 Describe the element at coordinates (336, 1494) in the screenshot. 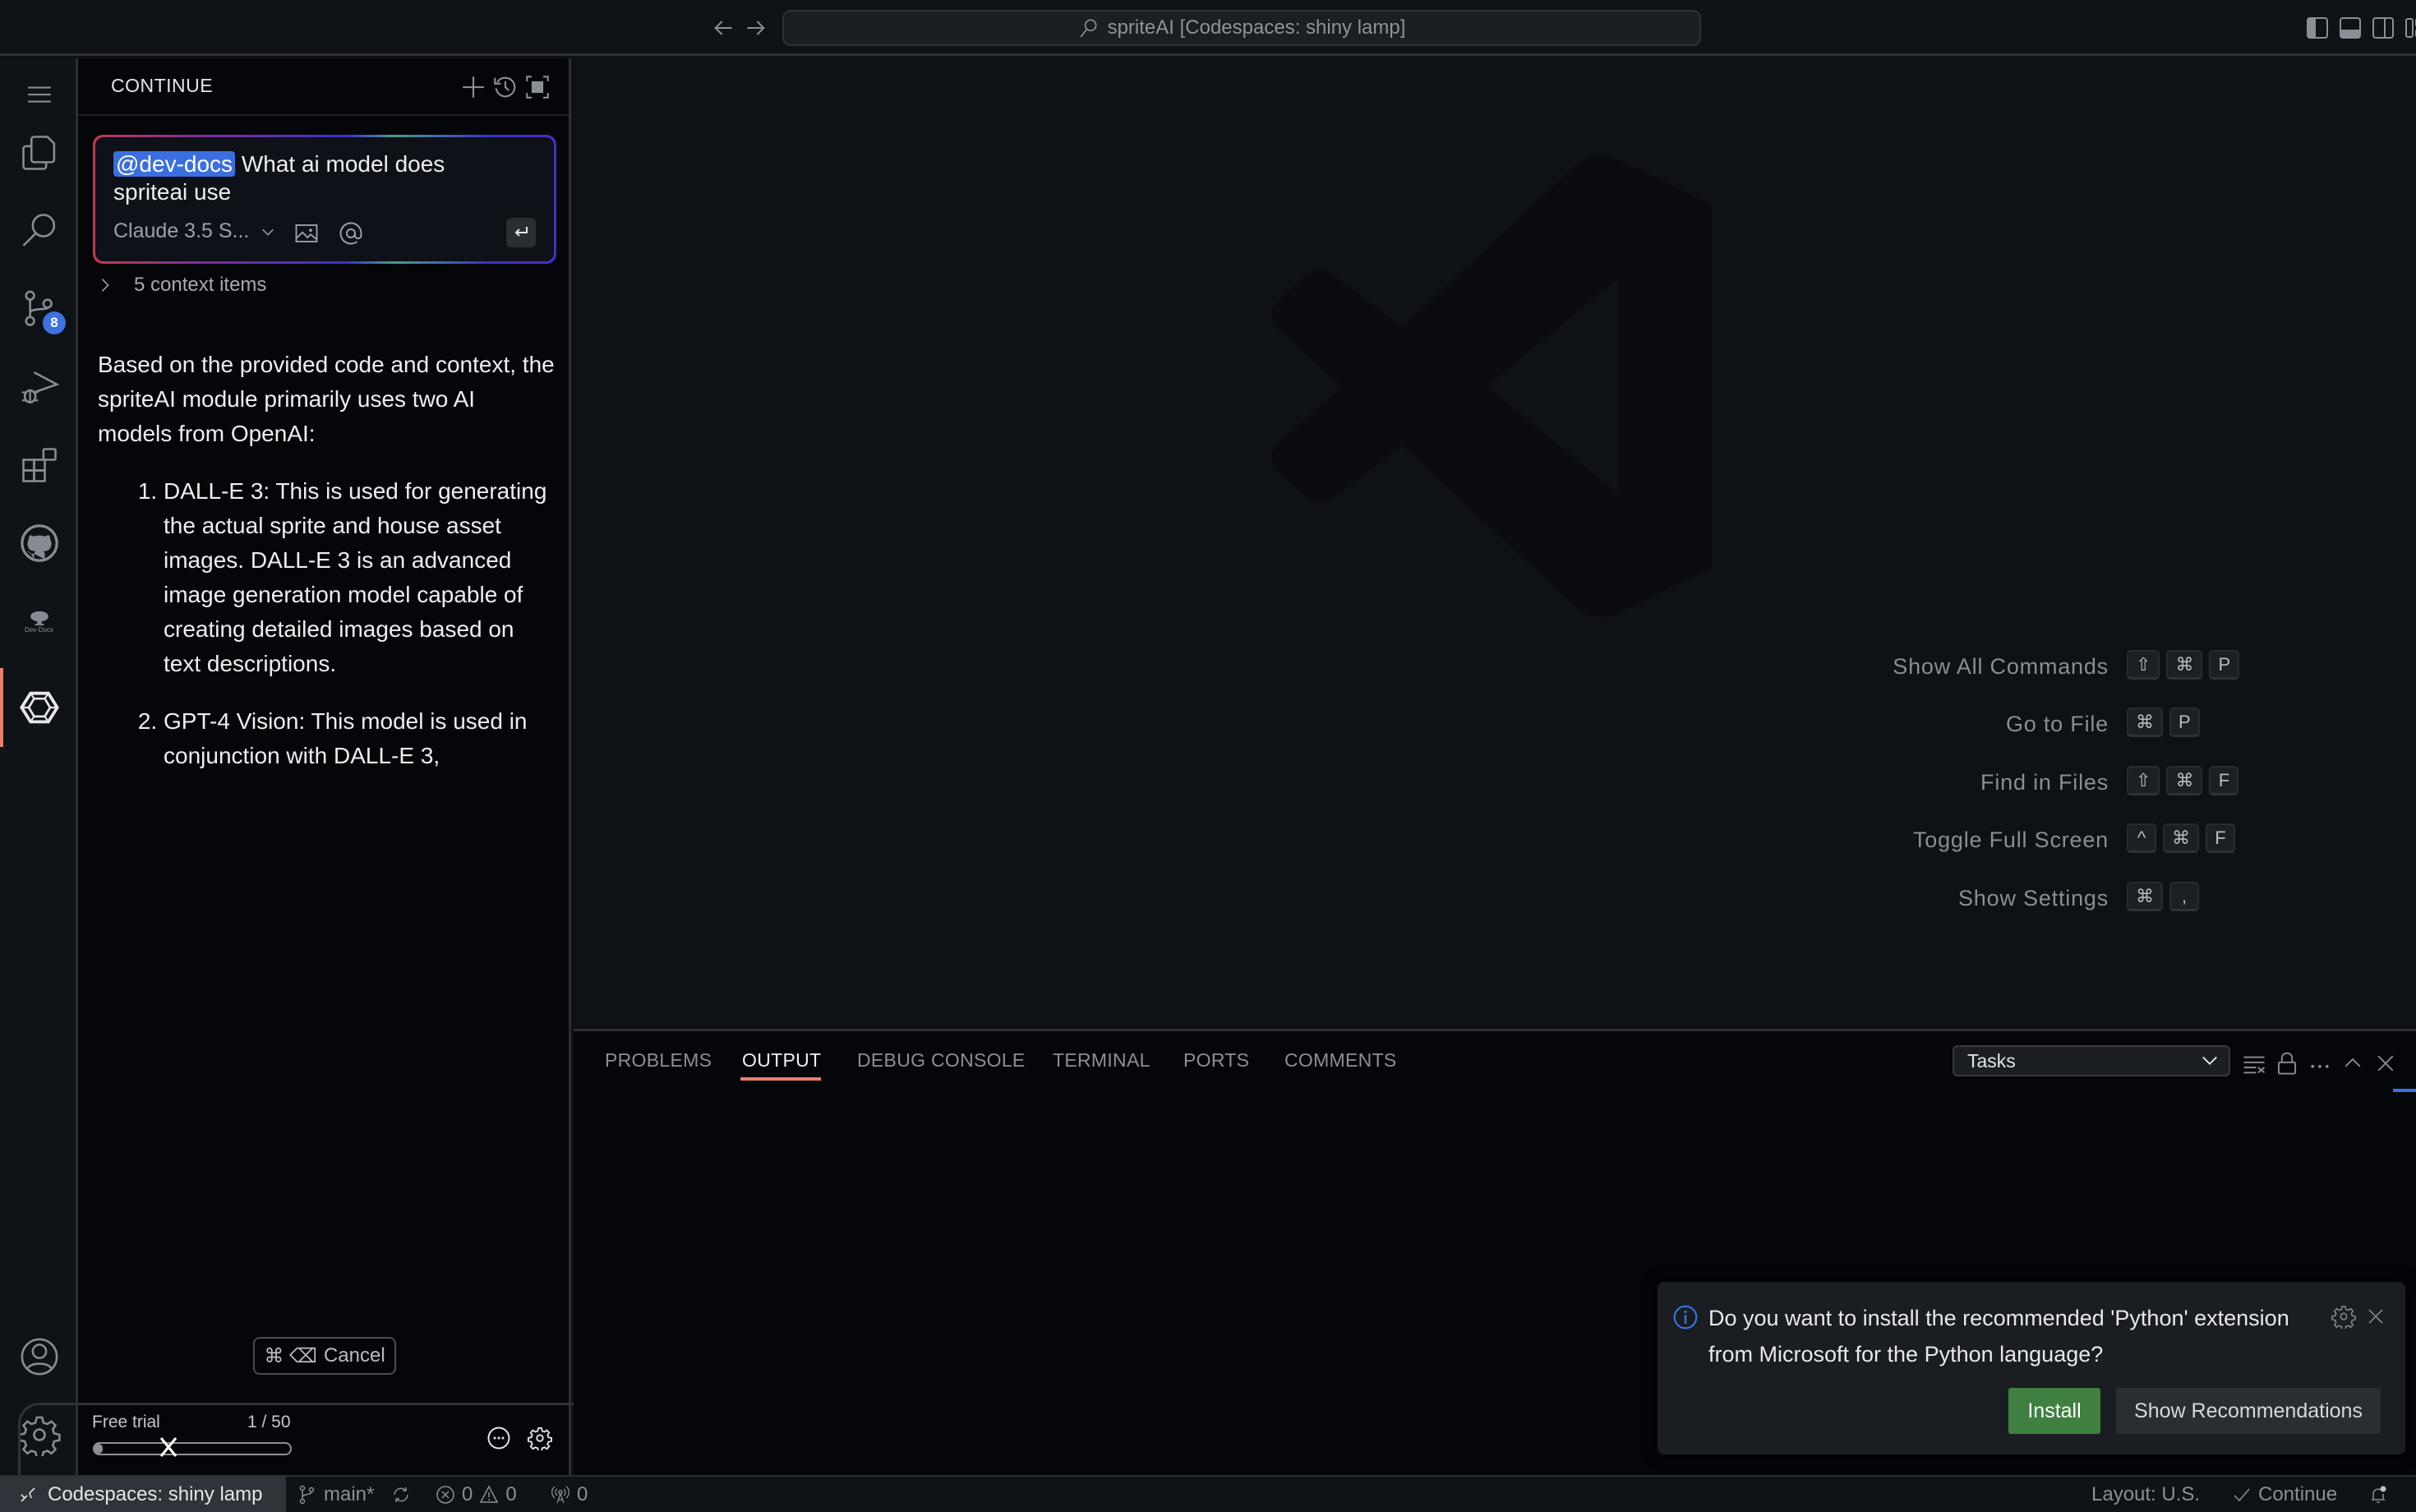

I see `branch-indicator: main*` at that location.